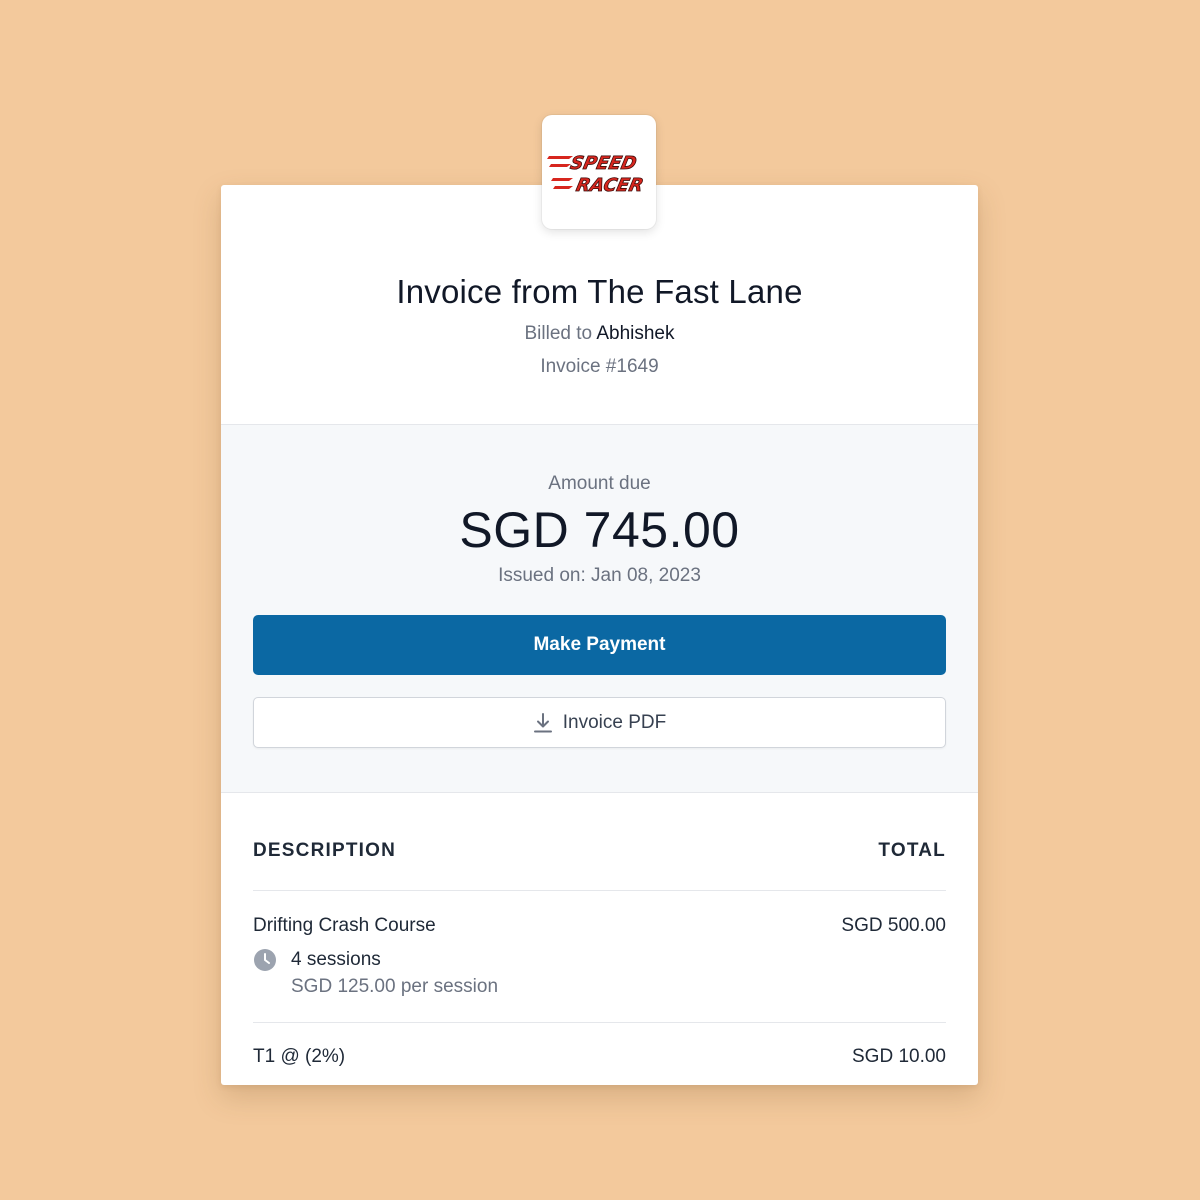 The height and width of the screenshot is (1200, 1200). What do you see at coordinates (599, 366) in the screenshot?
I see `invoice-number: Invoice #1649` at bounding box center [599, 366].